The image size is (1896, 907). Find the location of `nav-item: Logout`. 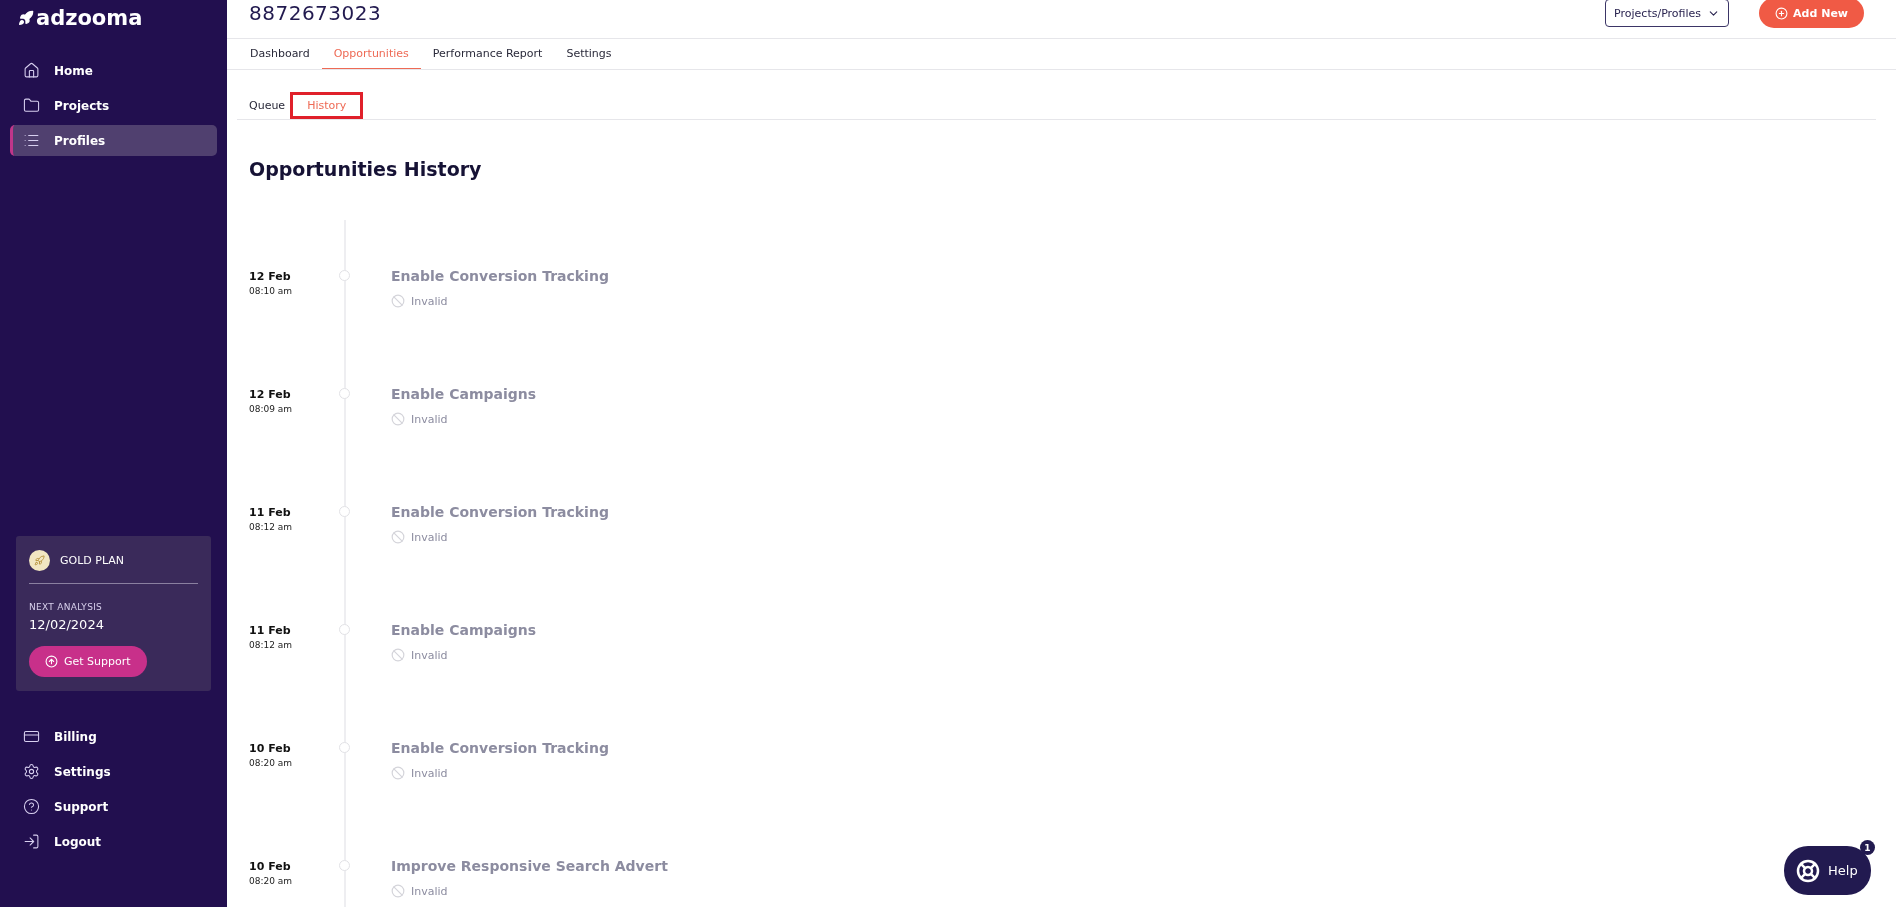

nav-item: Logout is located at coordinates (113, 841).